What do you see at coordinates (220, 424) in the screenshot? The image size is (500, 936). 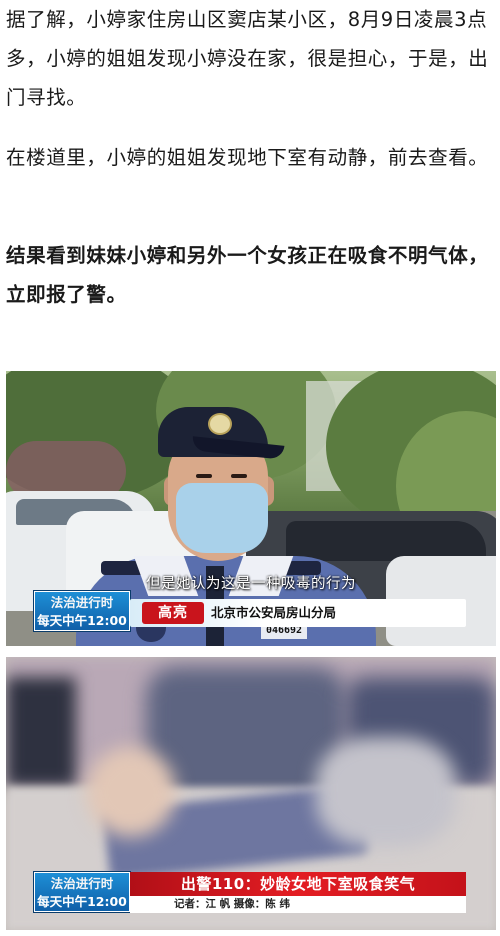 I see `cap-badge-icon` at bounding box center [220, 424].